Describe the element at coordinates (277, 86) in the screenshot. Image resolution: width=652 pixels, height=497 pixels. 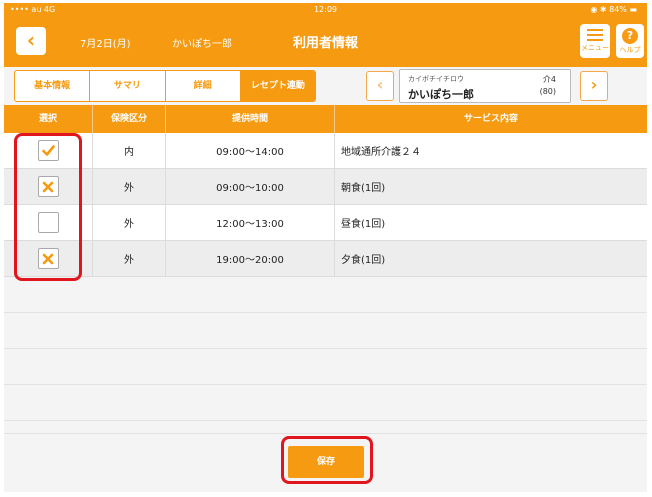
I see `tab-receipt-link: レセプト連動` at that location.